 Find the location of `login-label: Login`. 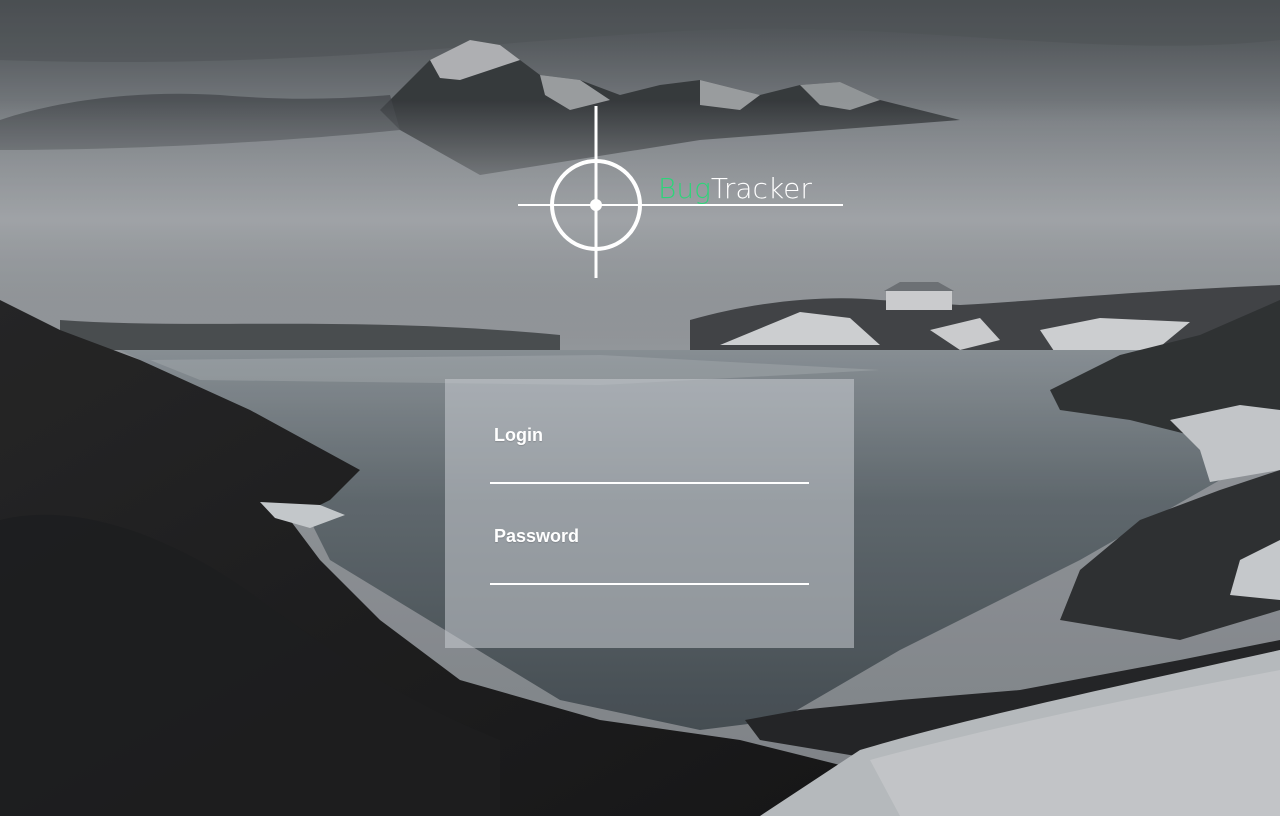

login-label: Login is located at coordinates (518, 435).